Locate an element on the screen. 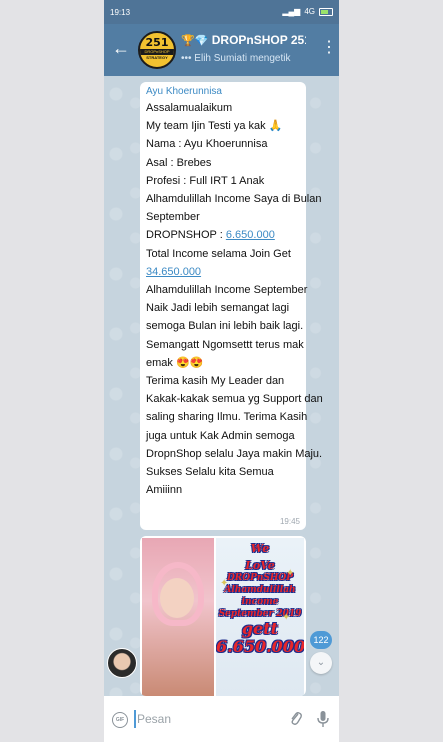  message-line: Alhamdulillah Income September is located at coordinates (227, 290).